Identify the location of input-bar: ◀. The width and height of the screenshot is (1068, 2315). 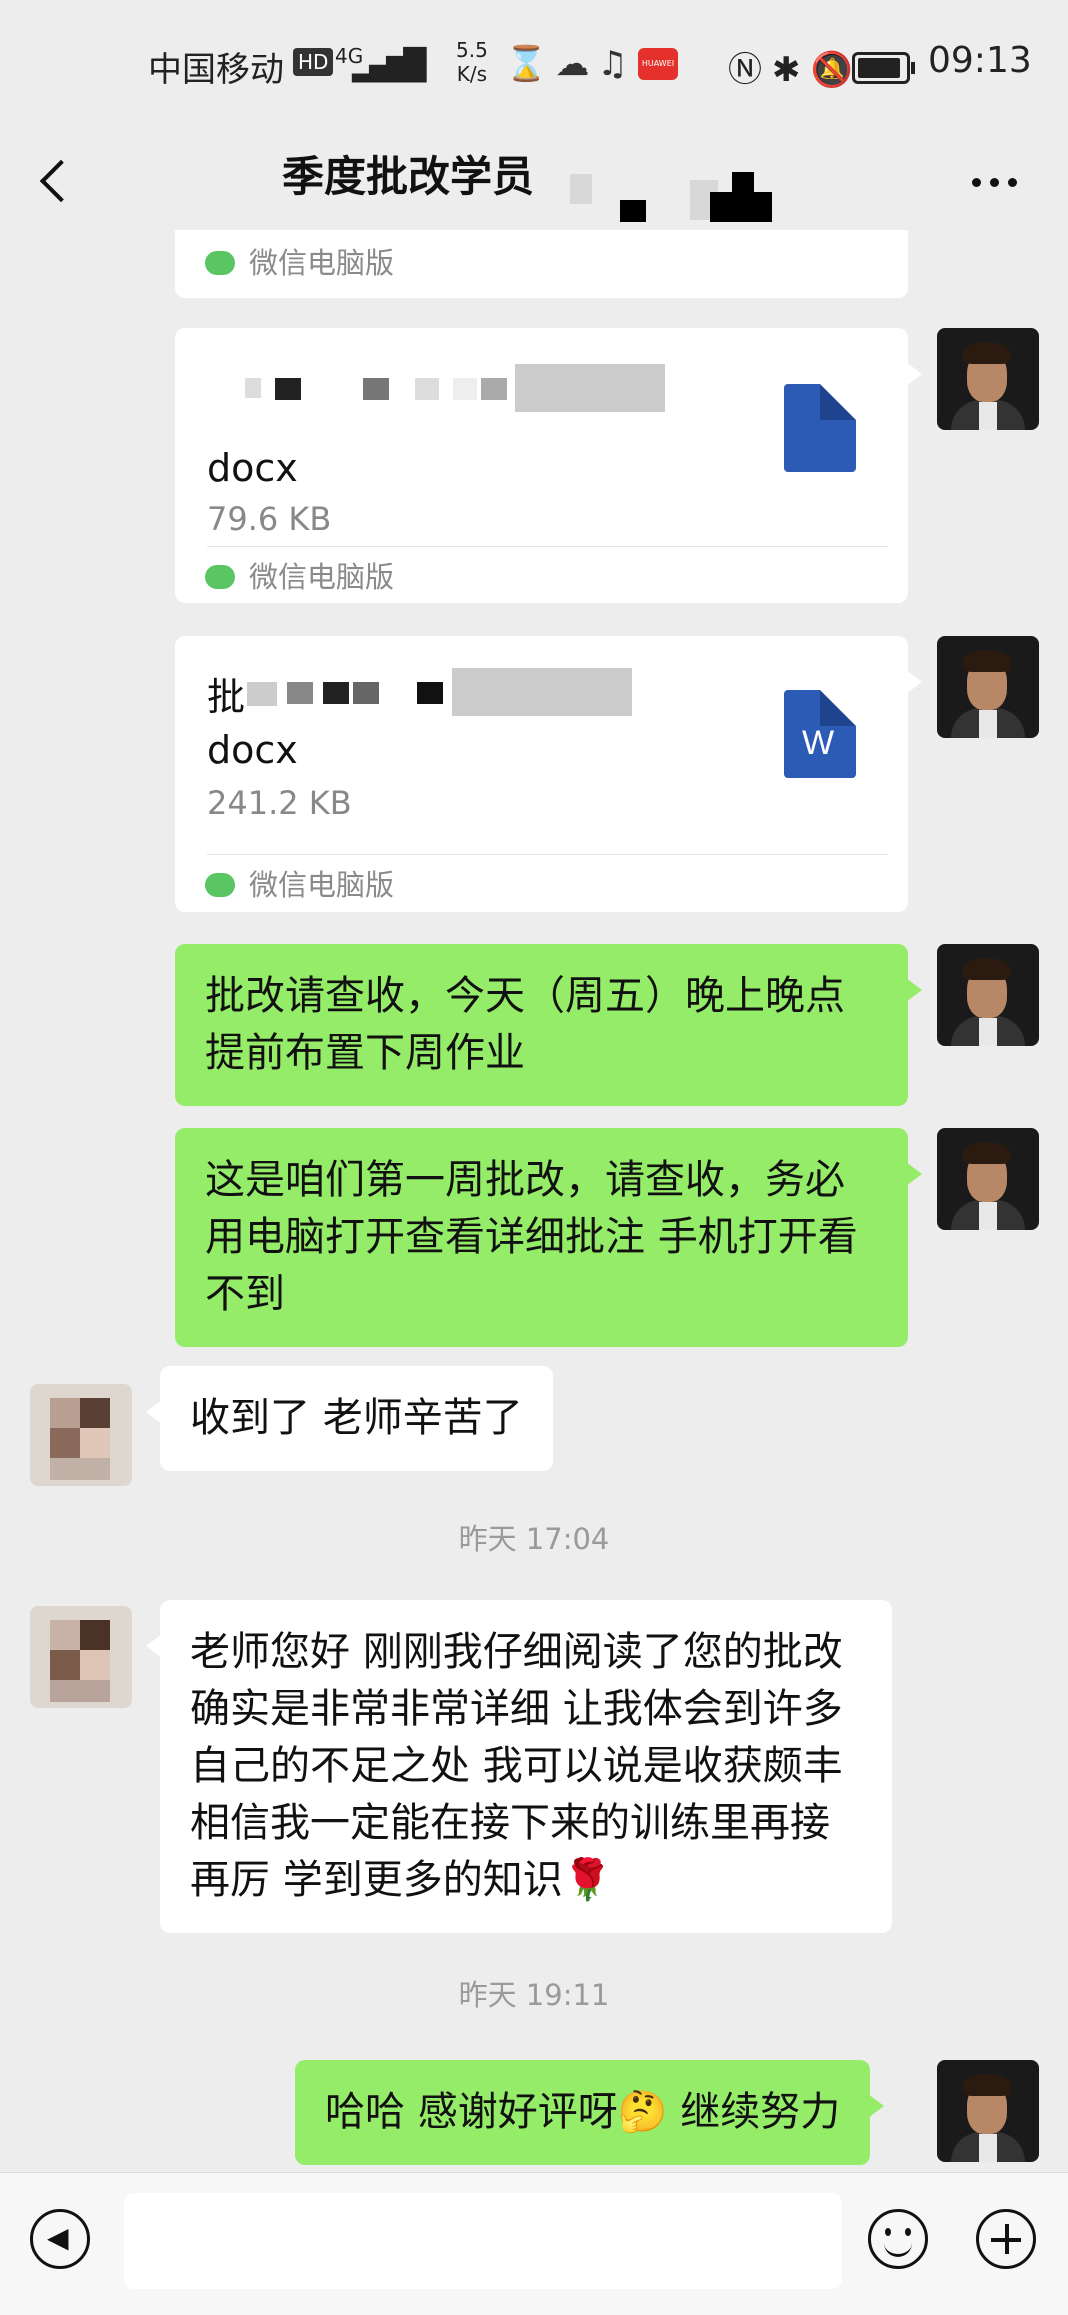
(534, 2243).